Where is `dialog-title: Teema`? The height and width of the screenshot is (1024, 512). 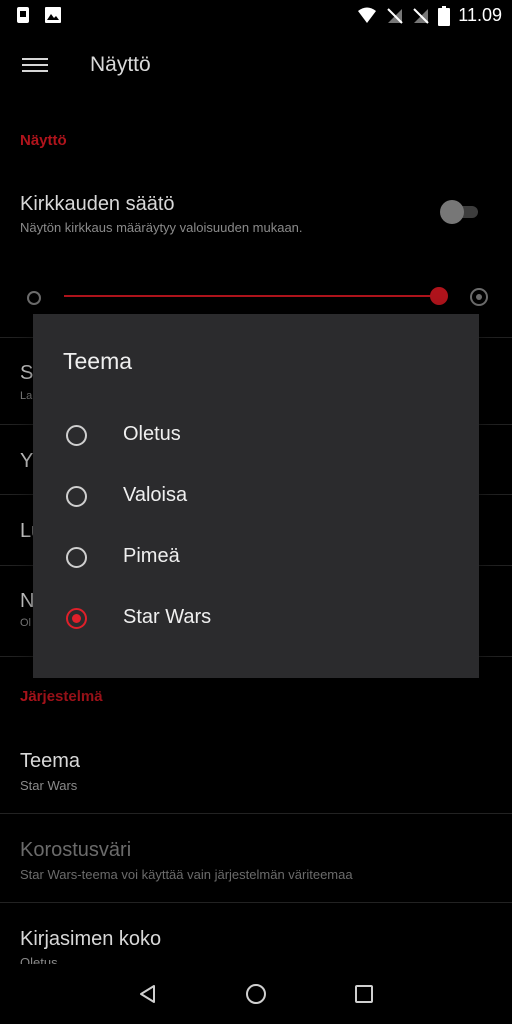
dialog-title: Teema is located at coordinates (98, 361).